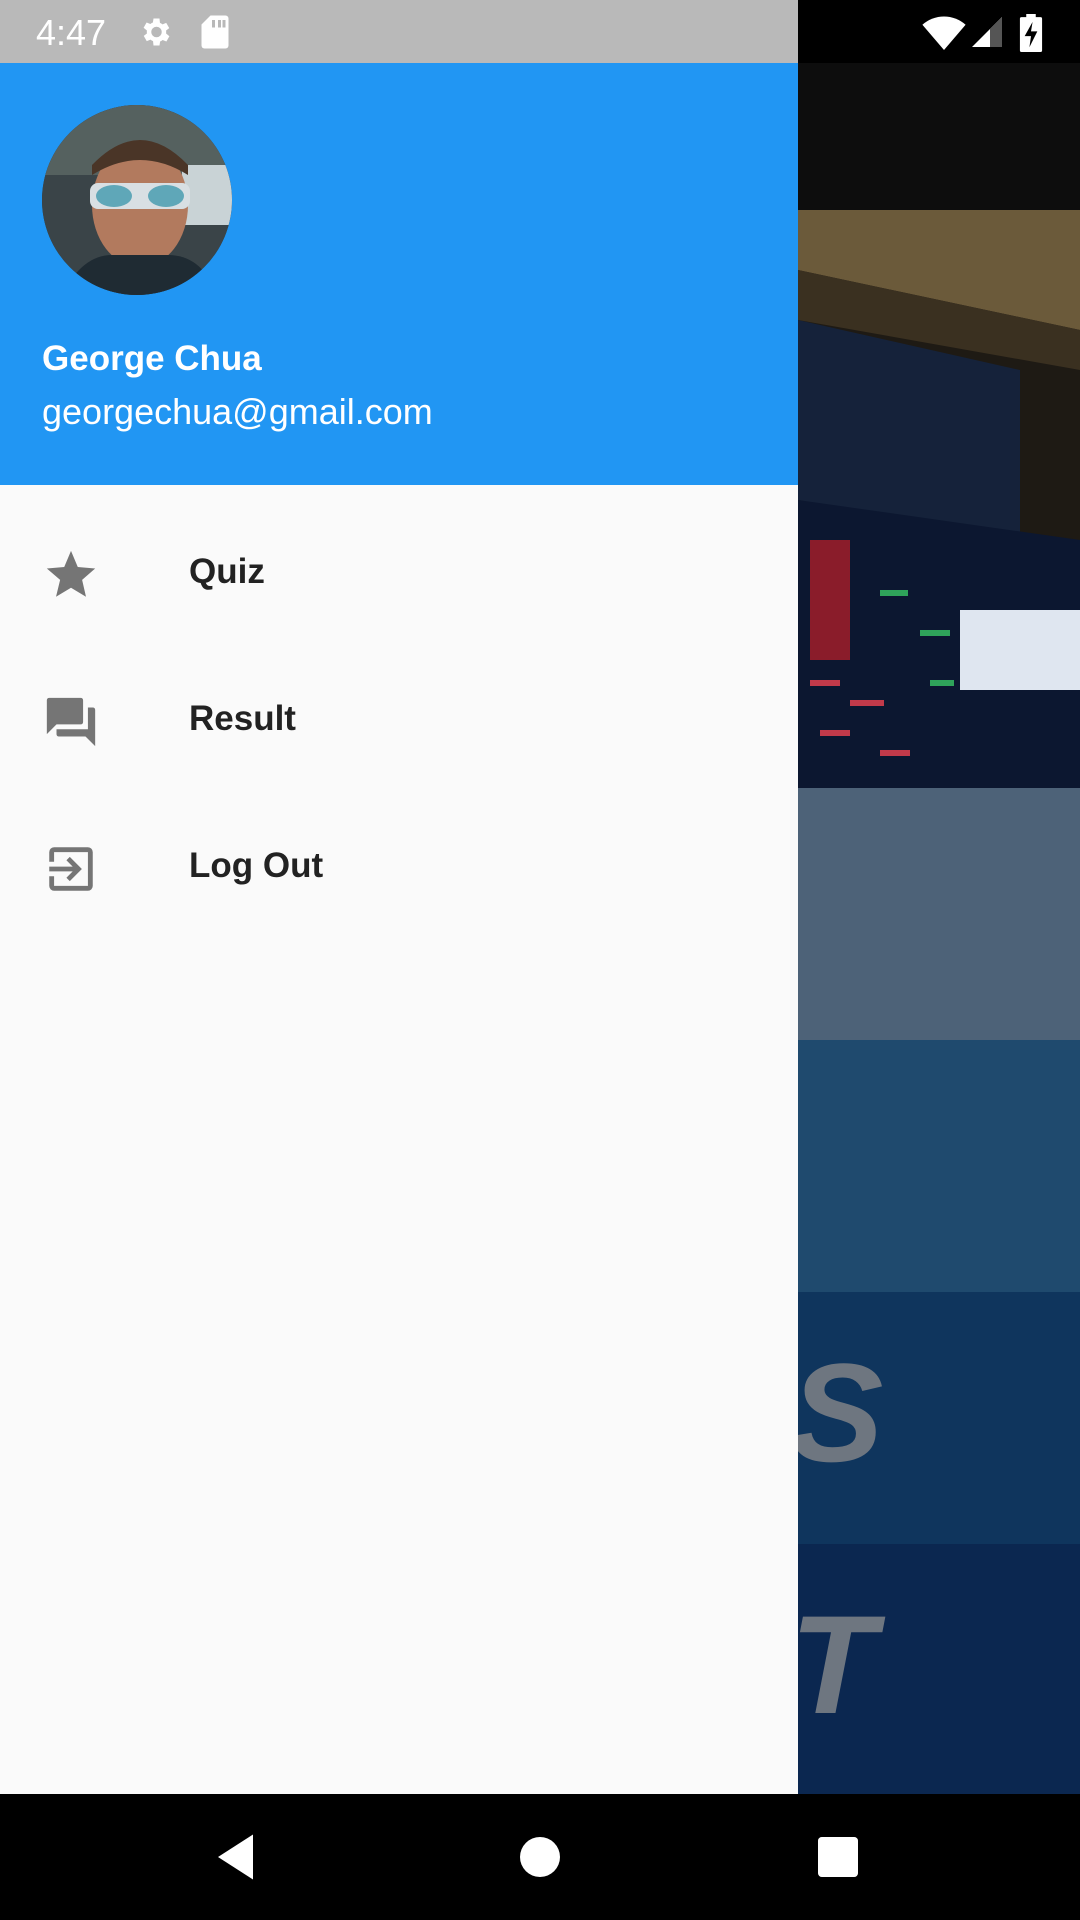 The height and width of the screenshot is (1920, 1080). Describe the element at coordinates (242, 718) in the screenshot. I see `menu-label: Result` at that location.